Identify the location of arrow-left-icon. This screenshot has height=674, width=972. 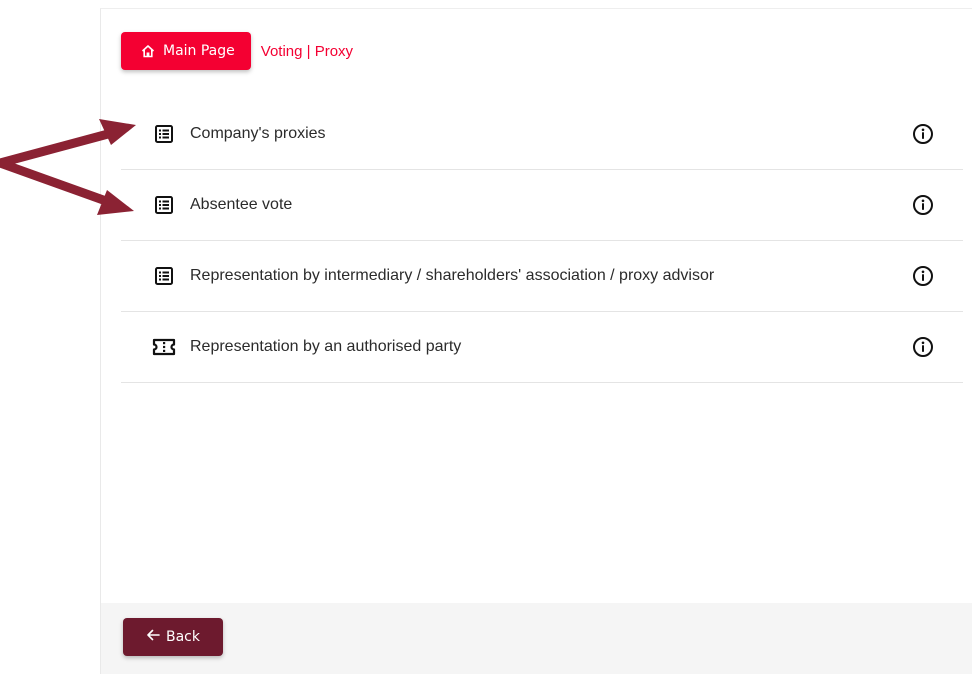
(153, 637).